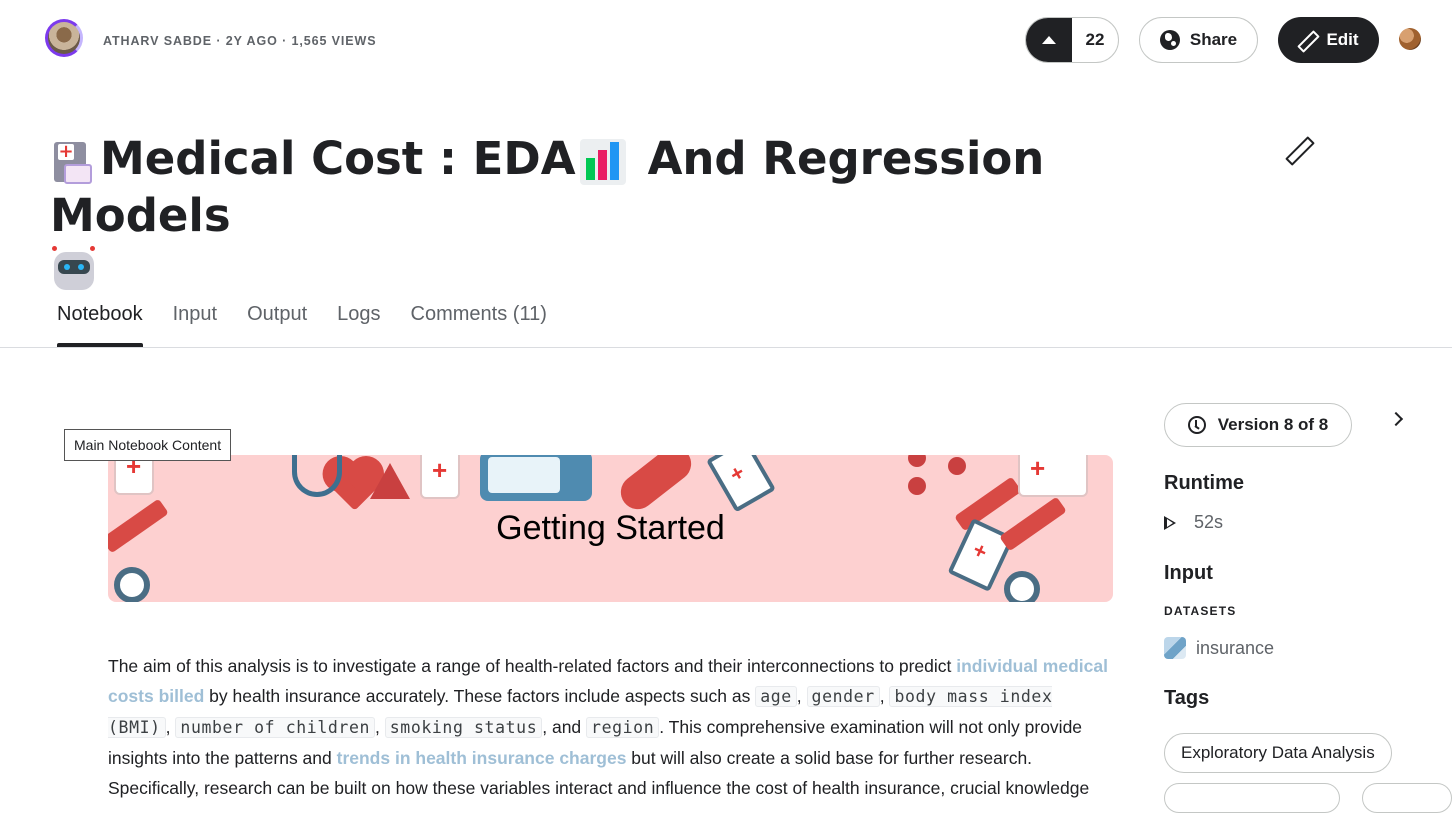 This screenshot has height=813, width=1452. What do you see at coordinates (277, 325) in the screenshot?
I see `tab-output: Output` at bounding box center [277, 325].